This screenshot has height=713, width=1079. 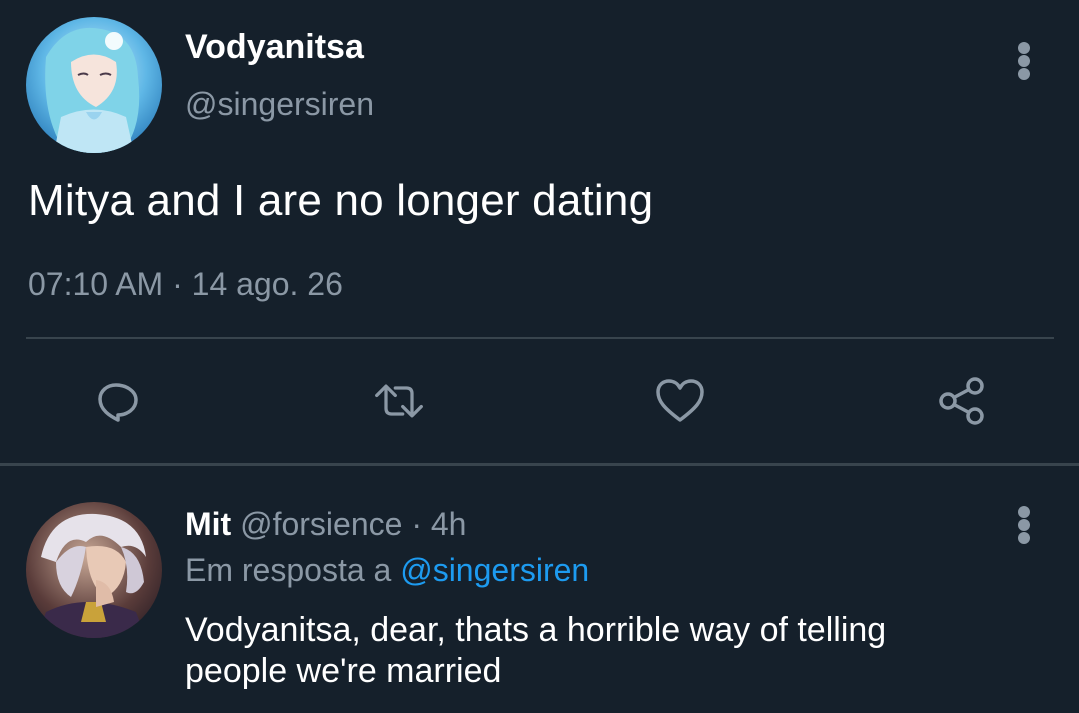 What do you see at coordinates (343, 671) in the screenshot?
I see `reply-text-line: people we're married` at bounding box center [343, 671].